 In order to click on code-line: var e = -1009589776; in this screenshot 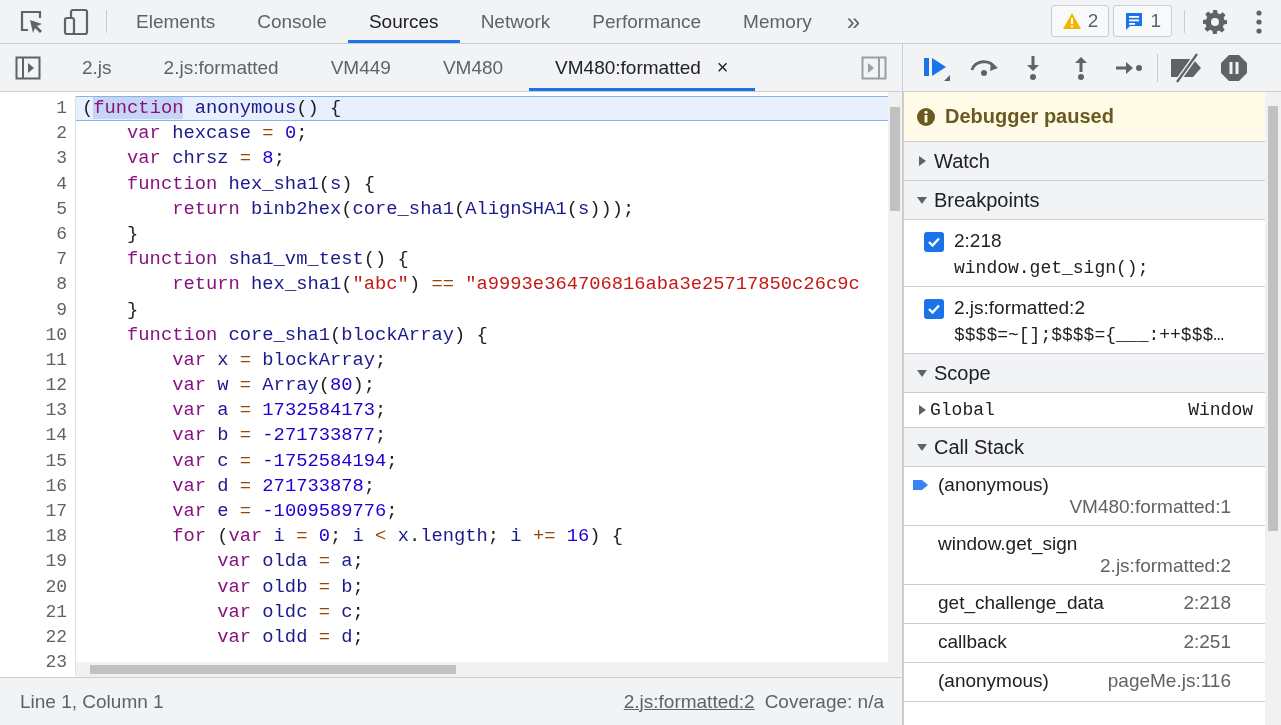, I will do `click(285, 511)`.